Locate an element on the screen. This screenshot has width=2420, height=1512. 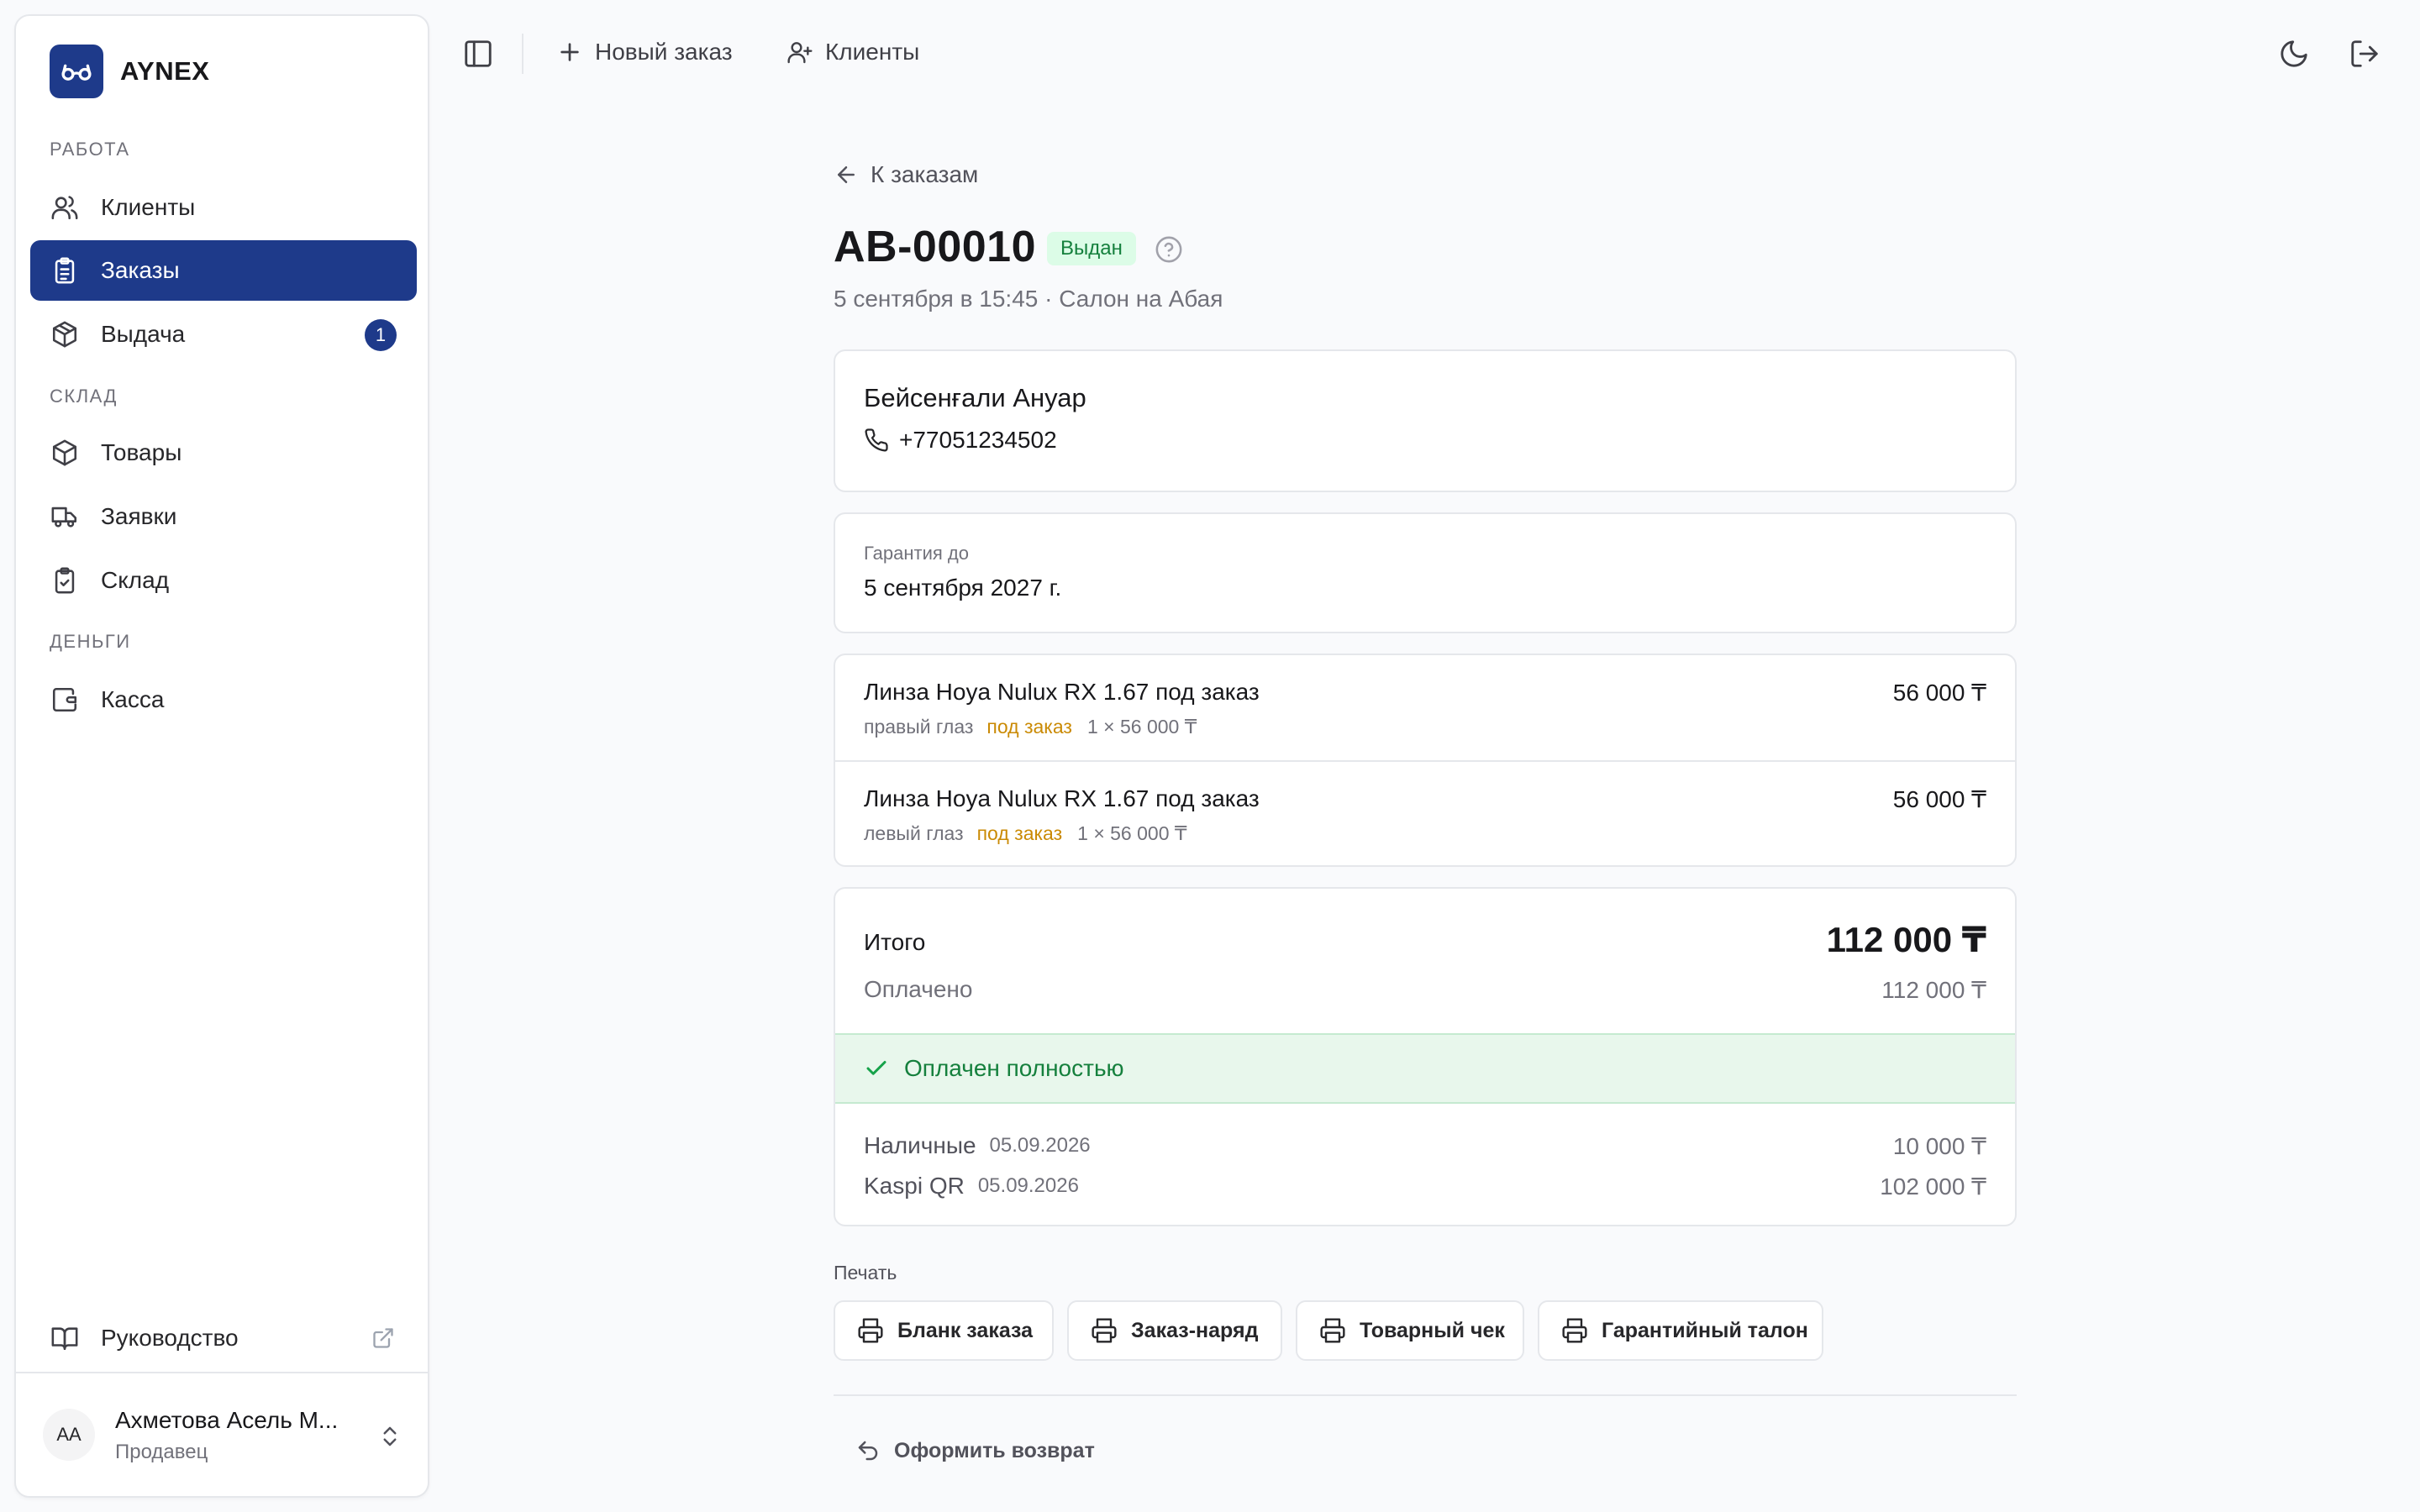
sidebar-item-guide: Руководство is located at coordinates (224, 1338).